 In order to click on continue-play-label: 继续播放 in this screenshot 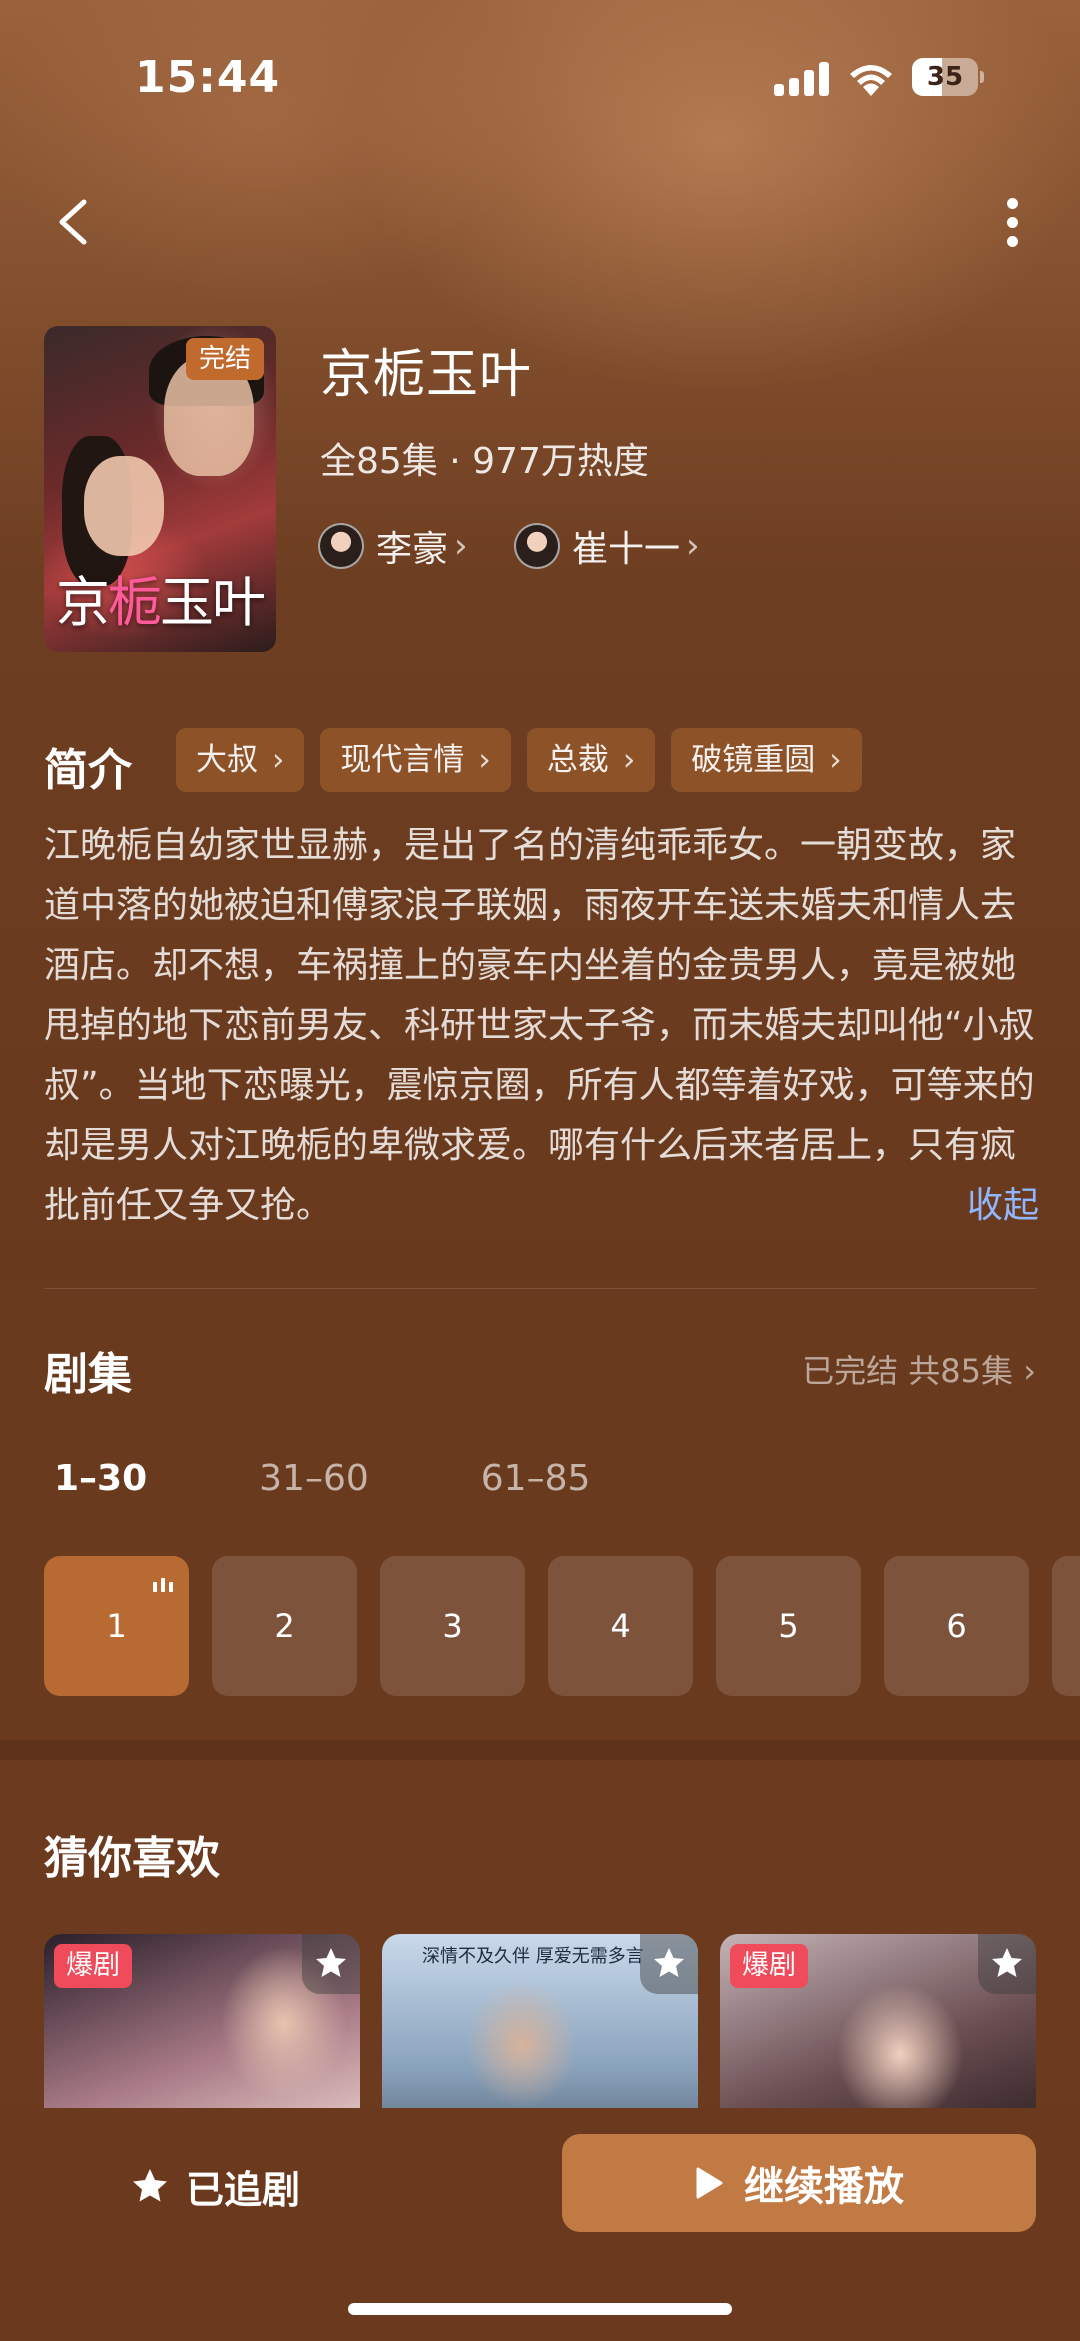, I will do `click(824, 2187)`.